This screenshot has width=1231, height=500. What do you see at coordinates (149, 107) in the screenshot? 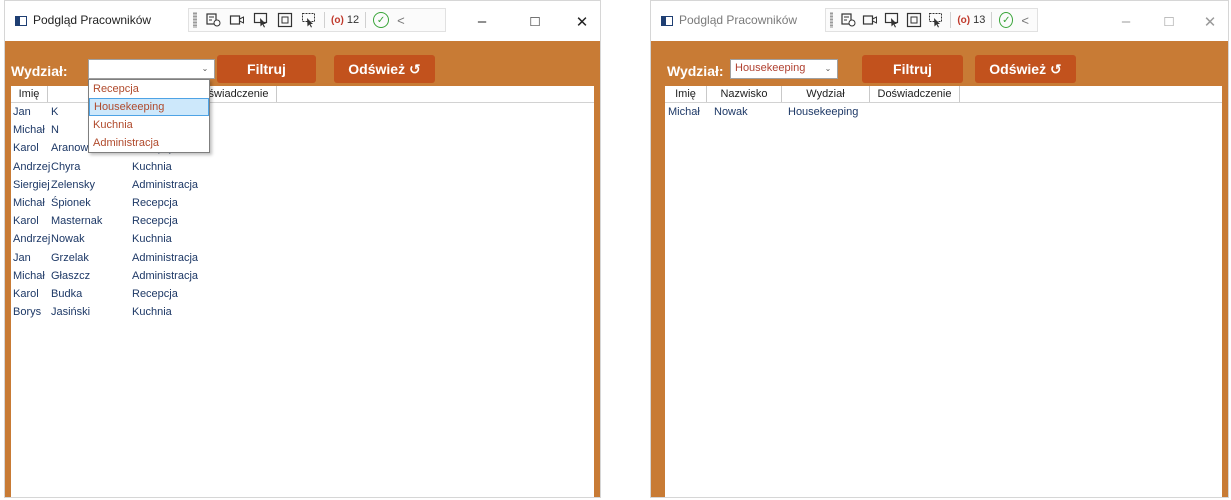
I see `dropdown-option-housekeeping: Housekeeping` at bounding box center [149, 107].